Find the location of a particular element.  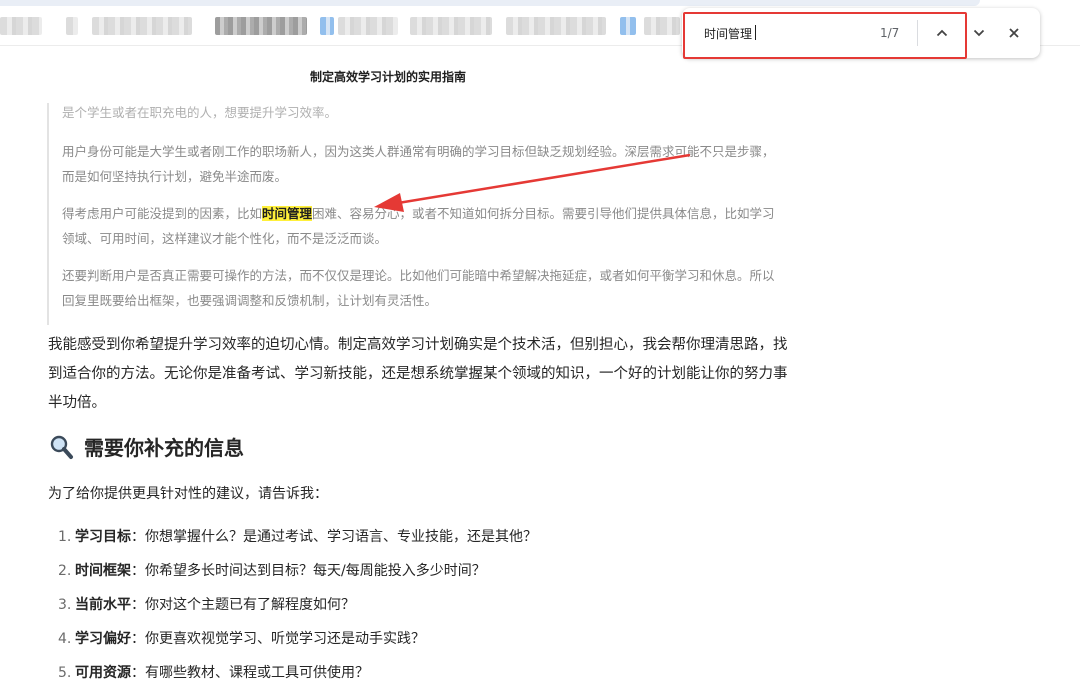

list-label: 当前水平 is located at coordinates (103, 605).